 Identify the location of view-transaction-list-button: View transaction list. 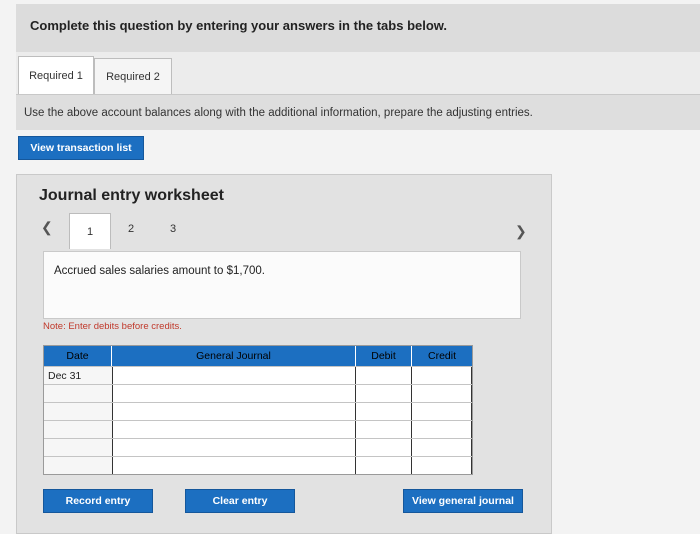
(81, 148).